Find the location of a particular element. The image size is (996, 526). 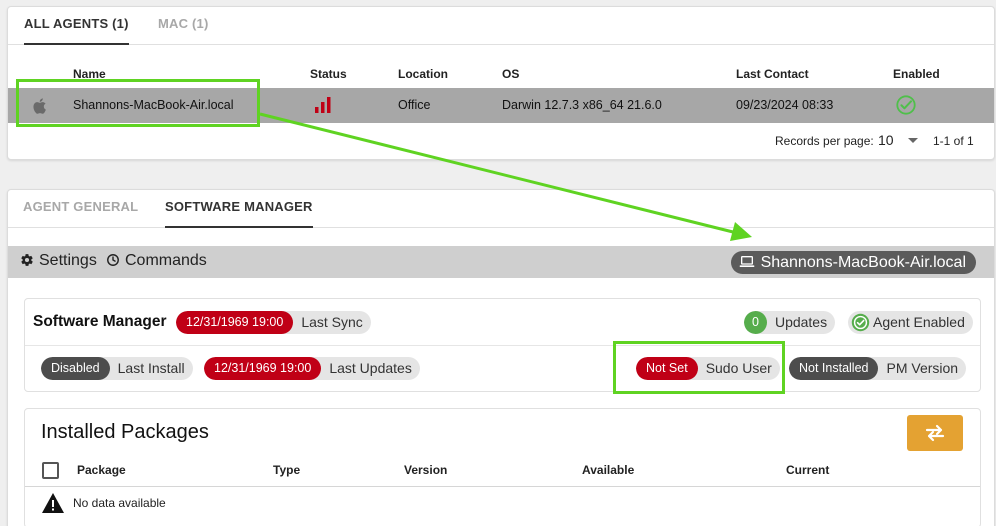

agent-location: Office is located at coordinates (414, 105).